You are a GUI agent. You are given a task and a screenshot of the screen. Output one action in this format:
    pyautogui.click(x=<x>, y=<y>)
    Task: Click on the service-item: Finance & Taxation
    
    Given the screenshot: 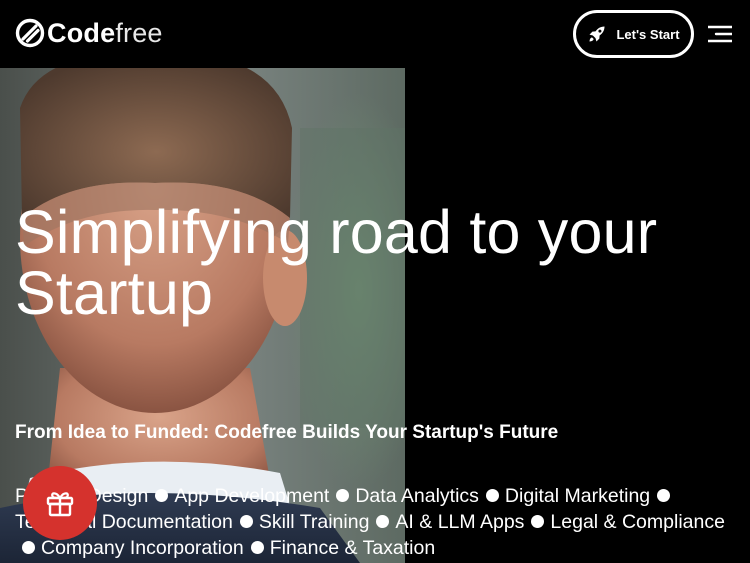 What is the action you would take?
    pyautogui.click(x=352, y=548)
    